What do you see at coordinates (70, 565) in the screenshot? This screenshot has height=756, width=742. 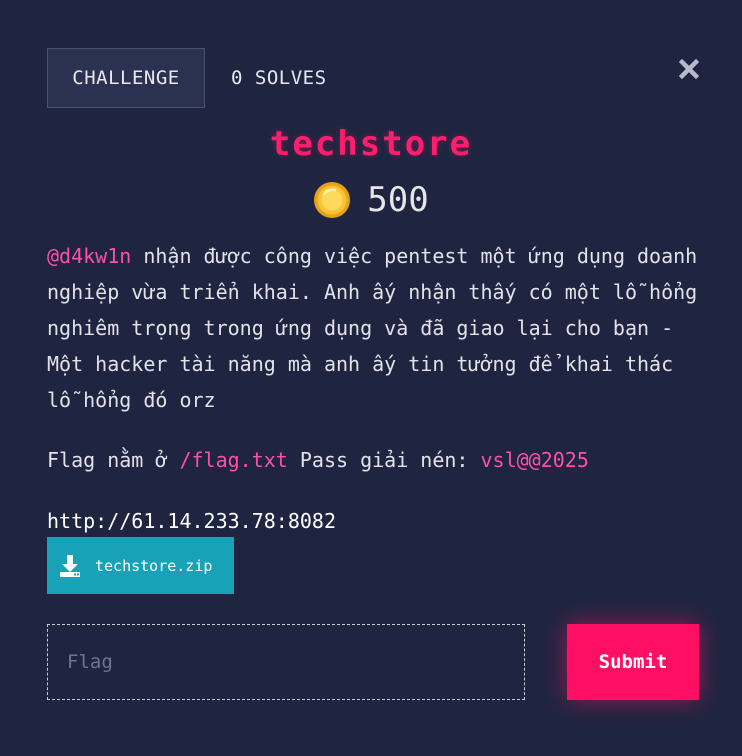 I see `download-icon` at bounding box center [70, 565].